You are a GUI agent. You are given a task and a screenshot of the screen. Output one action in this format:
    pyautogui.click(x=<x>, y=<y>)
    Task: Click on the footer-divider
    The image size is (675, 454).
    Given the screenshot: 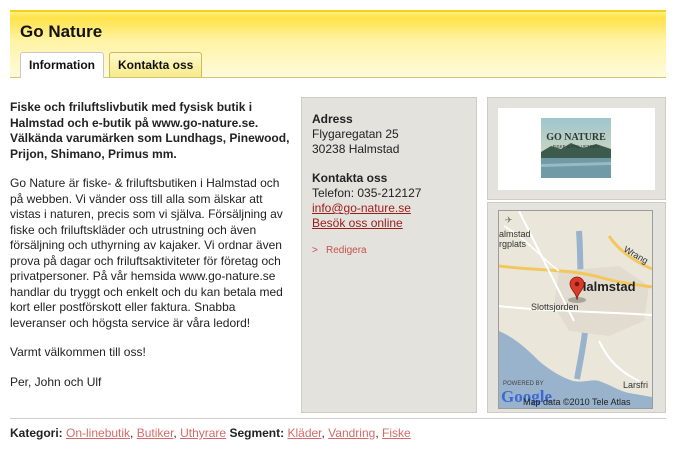 What is the action you would take?
    pyautogui.click(x=338, y=418)
    